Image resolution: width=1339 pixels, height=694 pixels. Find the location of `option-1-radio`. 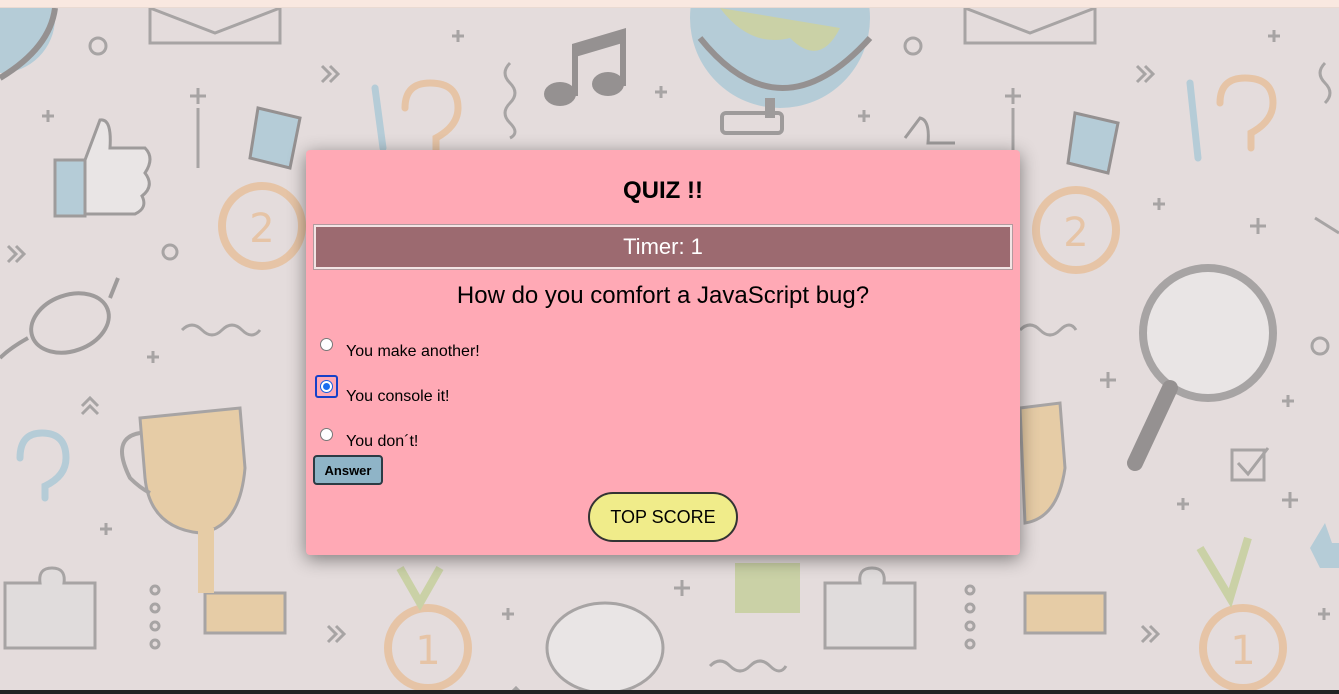

option-1-radio is located at coordinates (326, 344).